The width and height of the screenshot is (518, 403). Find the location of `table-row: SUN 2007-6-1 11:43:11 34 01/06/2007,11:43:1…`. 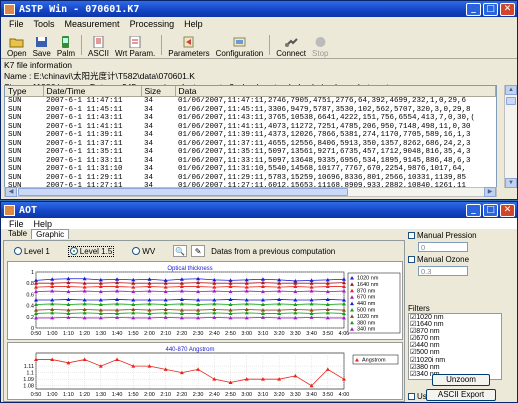

table-row: SUN 2007-6-1 11:43:11 34 01/06/2007,11:43:1… is located at coordinates (250, 118).